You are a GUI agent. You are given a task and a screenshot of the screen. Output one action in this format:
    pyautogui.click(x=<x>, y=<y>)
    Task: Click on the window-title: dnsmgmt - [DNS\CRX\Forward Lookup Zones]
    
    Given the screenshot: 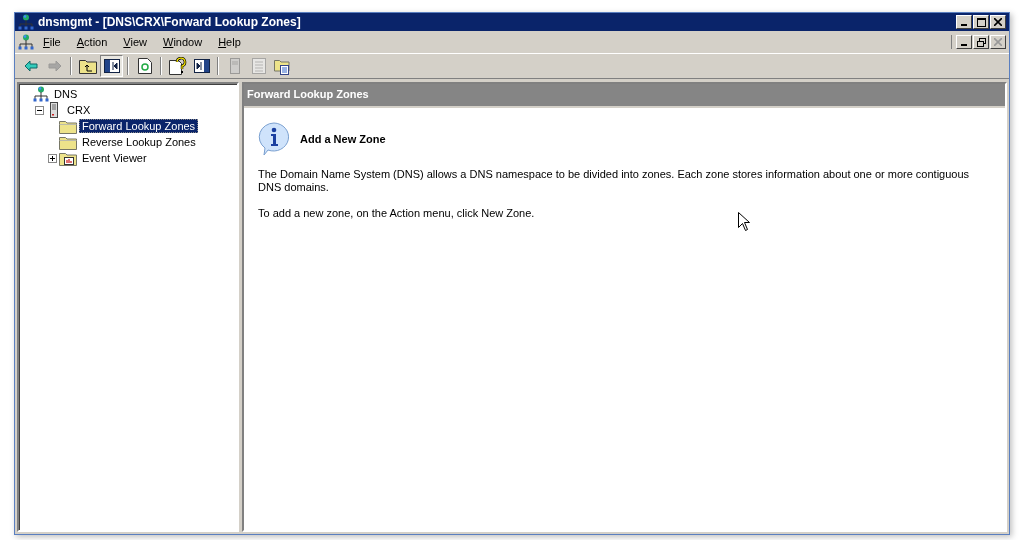 What is the action you would take?
    pyautogui.click(x=170, y=22)
    